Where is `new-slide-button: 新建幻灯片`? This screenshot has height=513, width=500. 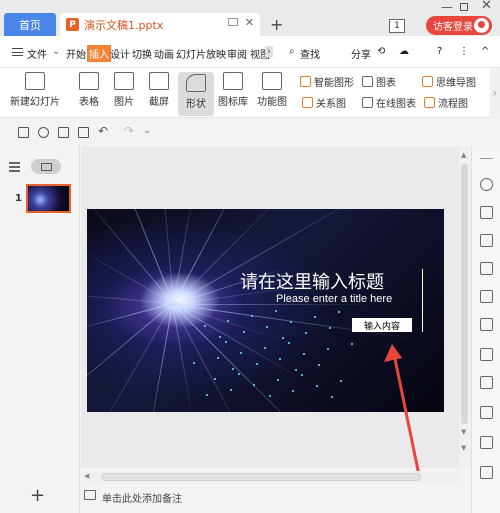
new-slide-button: 新建幻灯片 is located at coordinates (35, 90).